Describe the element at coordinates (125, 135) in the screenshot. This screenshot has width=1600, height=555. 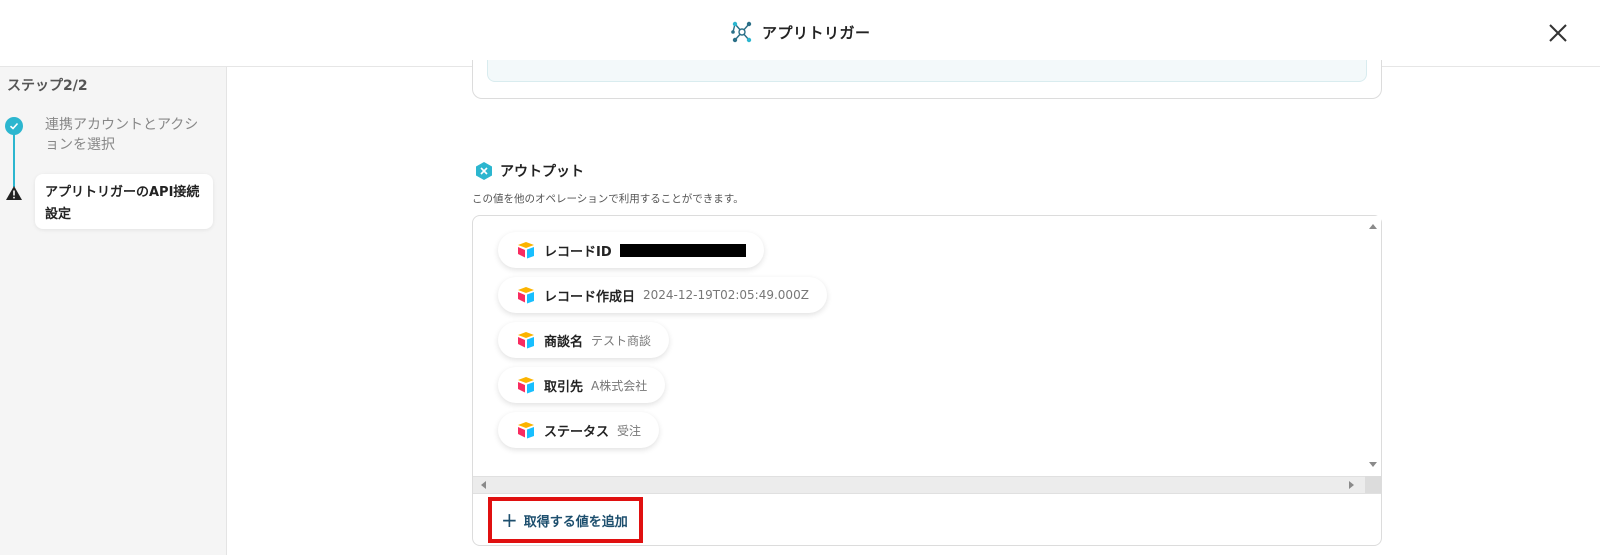
I see `sidebar-step-select-account: 連携アカウントとアクションを選択` at that location.